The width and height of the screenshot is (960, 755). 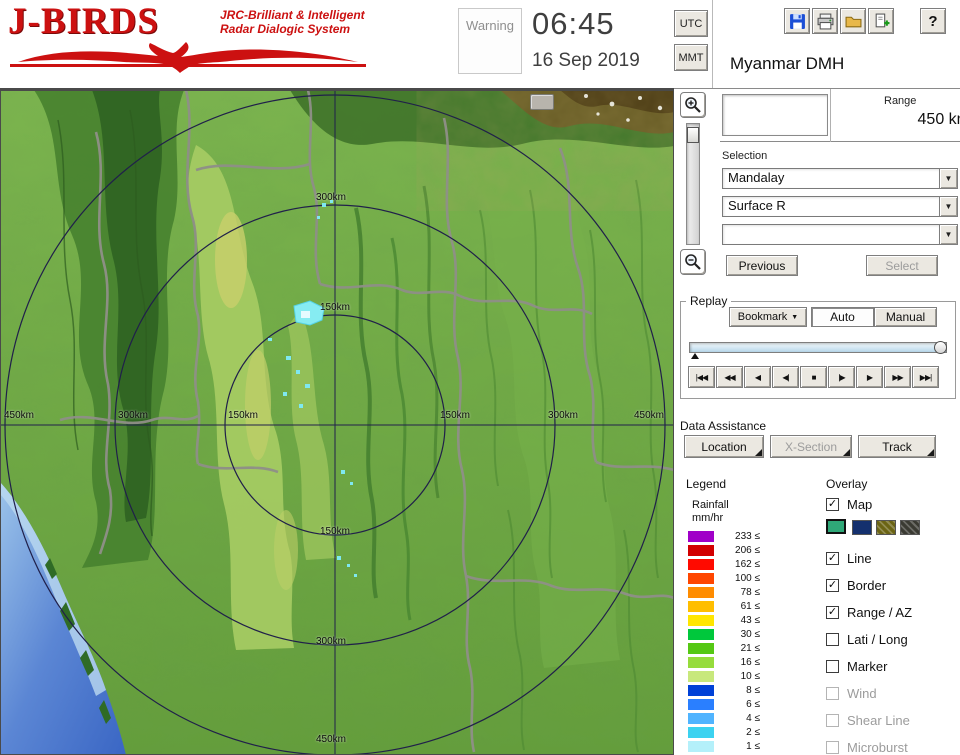 I want to click on site-dropdown: Mandalay ▼, so click(x=840, y=178).